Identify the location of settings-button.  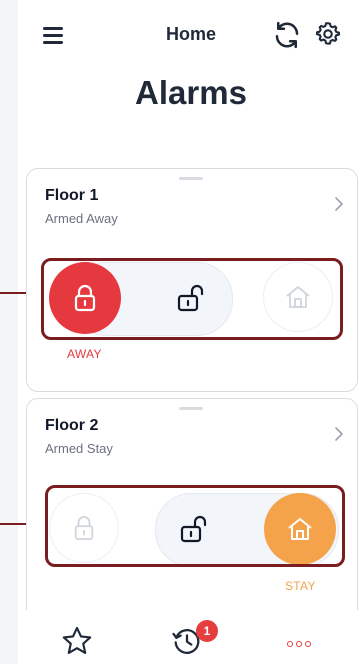
(329, 35).